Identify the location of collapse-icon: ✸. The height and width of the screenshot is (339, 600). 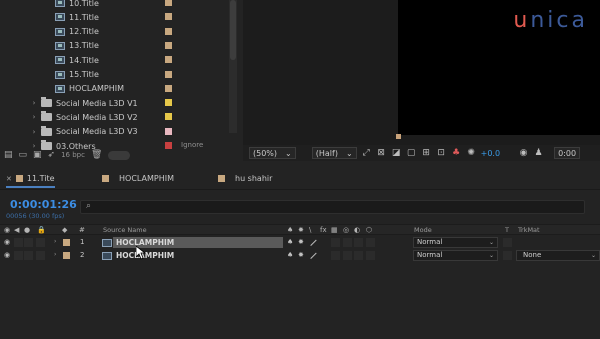
(301, 230).